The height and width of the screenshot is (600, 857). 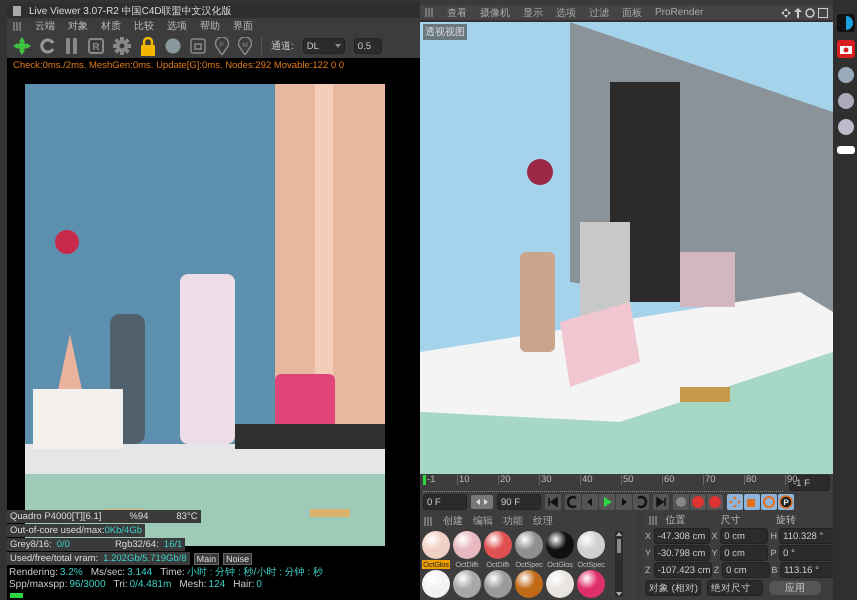 What do you see at coordinates (774, 553) in the screenshot?
I see `axis-label: P` at bounding box center [774, 553].